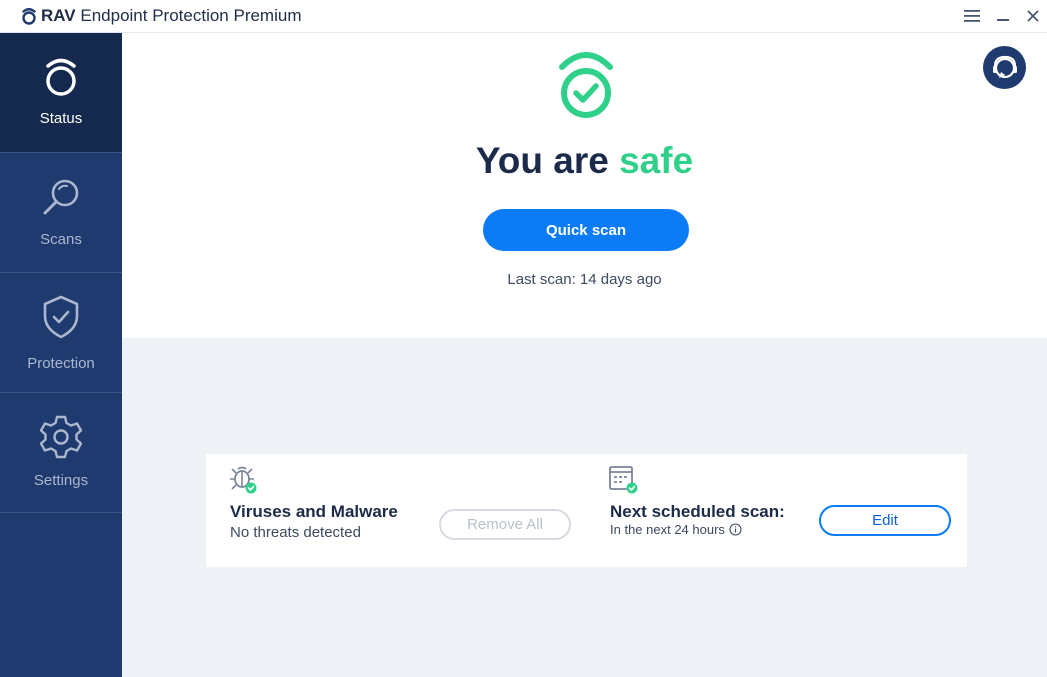 The width and height of the screenshot is (1047, 677). Describe the element at coordinates (243, 480) in the screenshot. I see `bug-check-icon` at that location.